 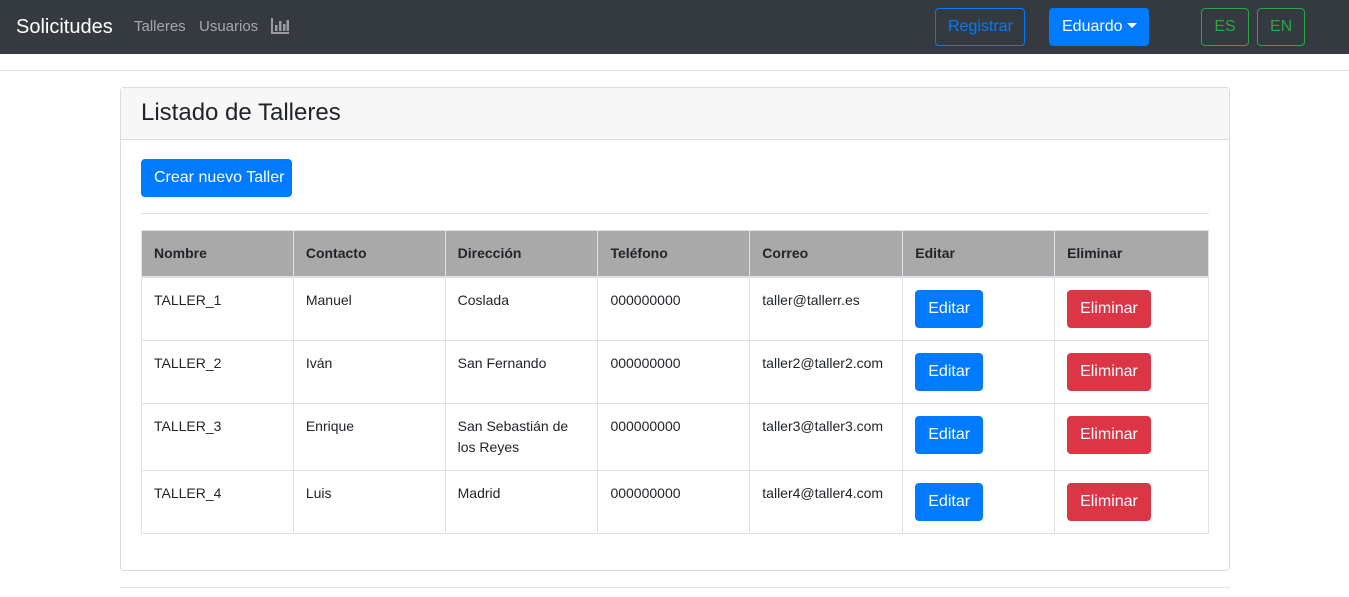 What do you see at coordinates (217, 254) in the screenshot?
I see `header-nombre: Nombre` at bounding box center [217, 254].